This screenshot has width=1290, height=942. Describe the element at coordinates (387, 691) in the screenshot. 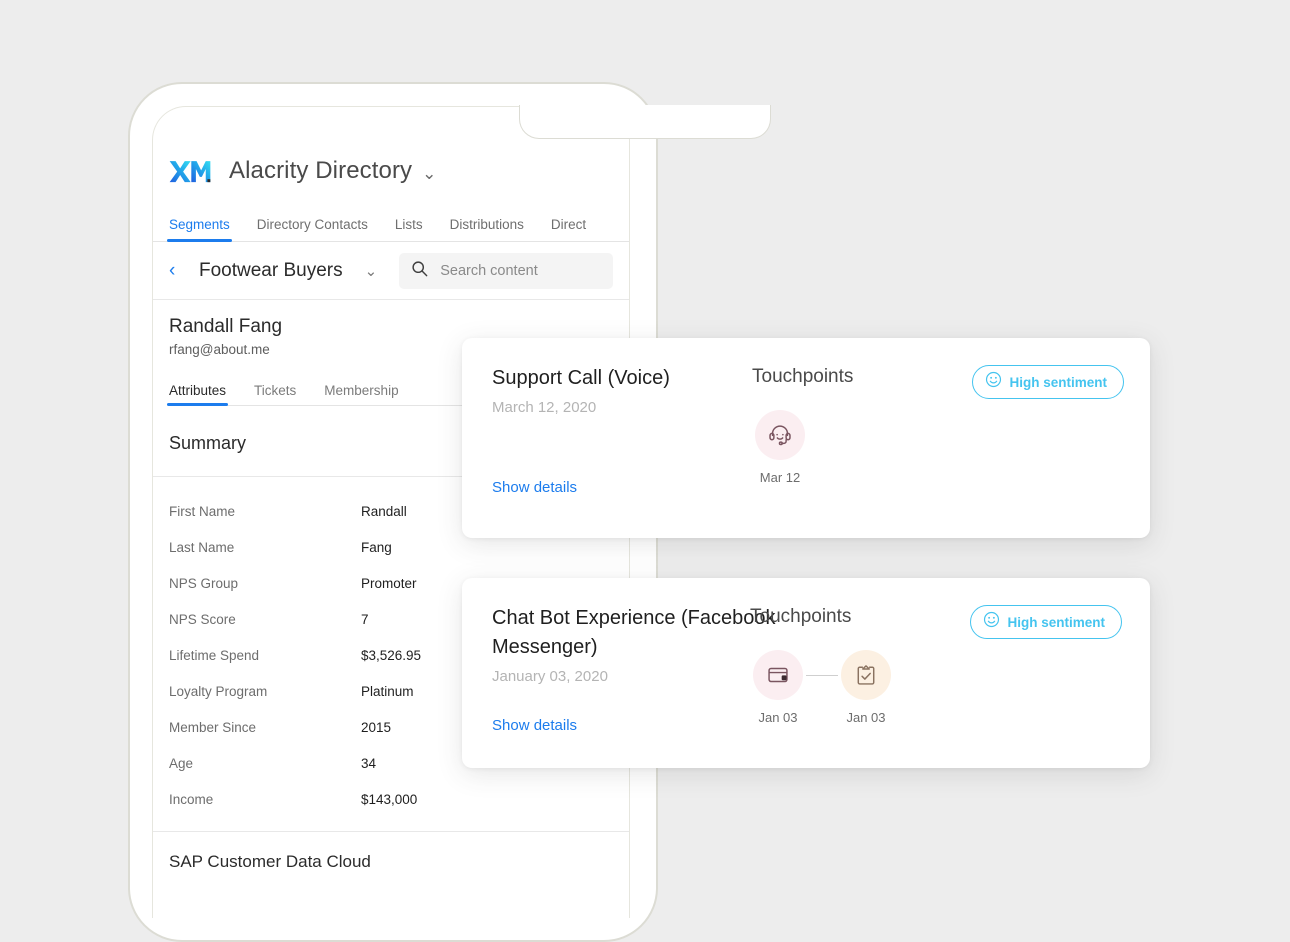

I see `attribute-value: Platinum` at that location.